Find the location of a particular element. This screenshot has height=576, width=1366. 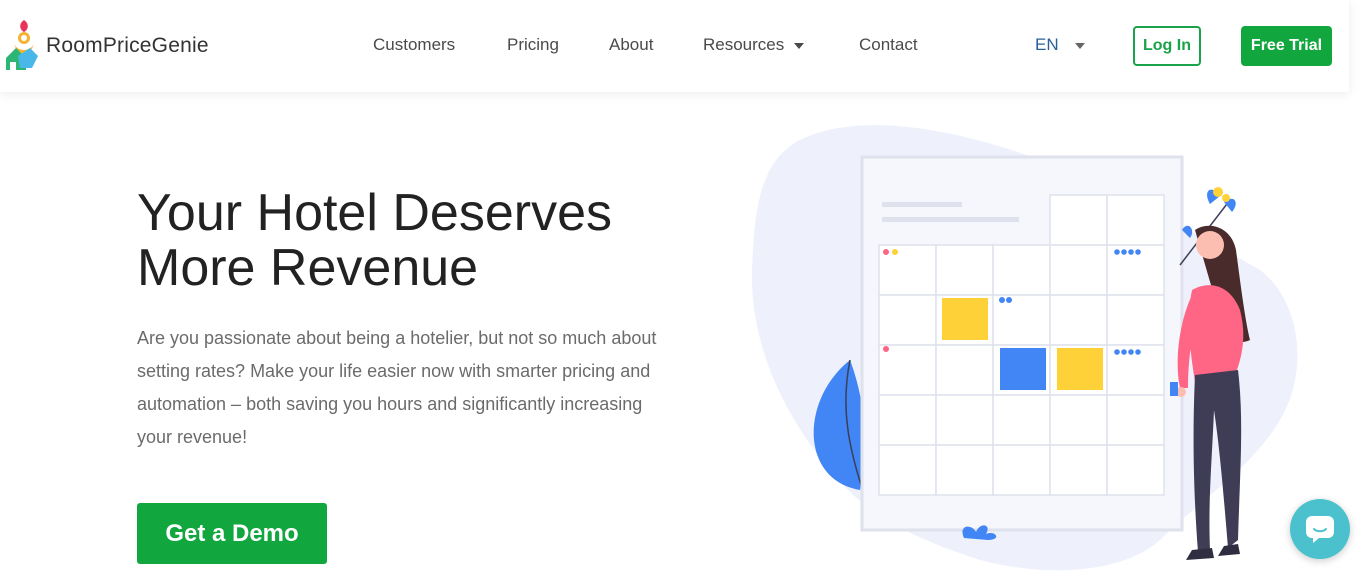

hero-title: Your Hotel Deserves More Revenue is located at coordinates (437, 241).